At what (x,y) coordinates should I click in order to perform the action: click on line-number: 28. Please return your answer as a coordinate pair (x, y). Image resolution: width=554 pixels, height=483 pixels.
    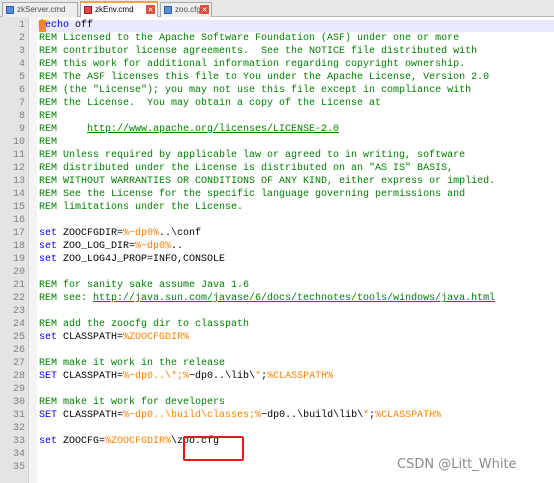
    Looking at the image, I should click on (18, 376).